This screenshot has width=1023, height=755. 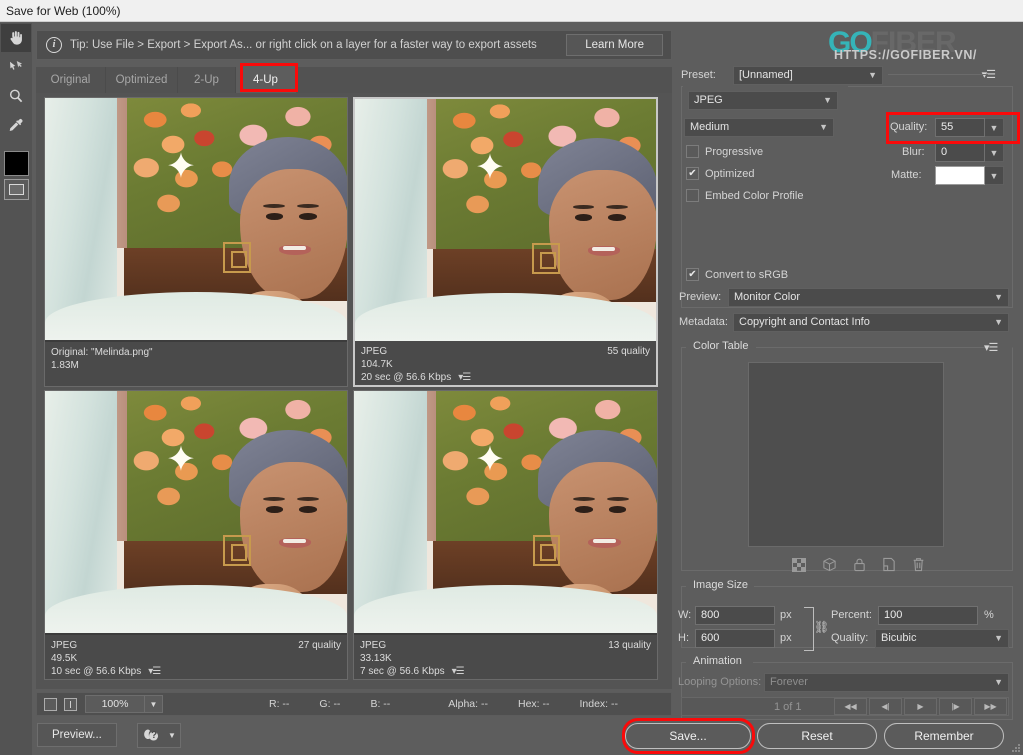 I want to click on color-table-toolbar, so click(x=858, y=567).